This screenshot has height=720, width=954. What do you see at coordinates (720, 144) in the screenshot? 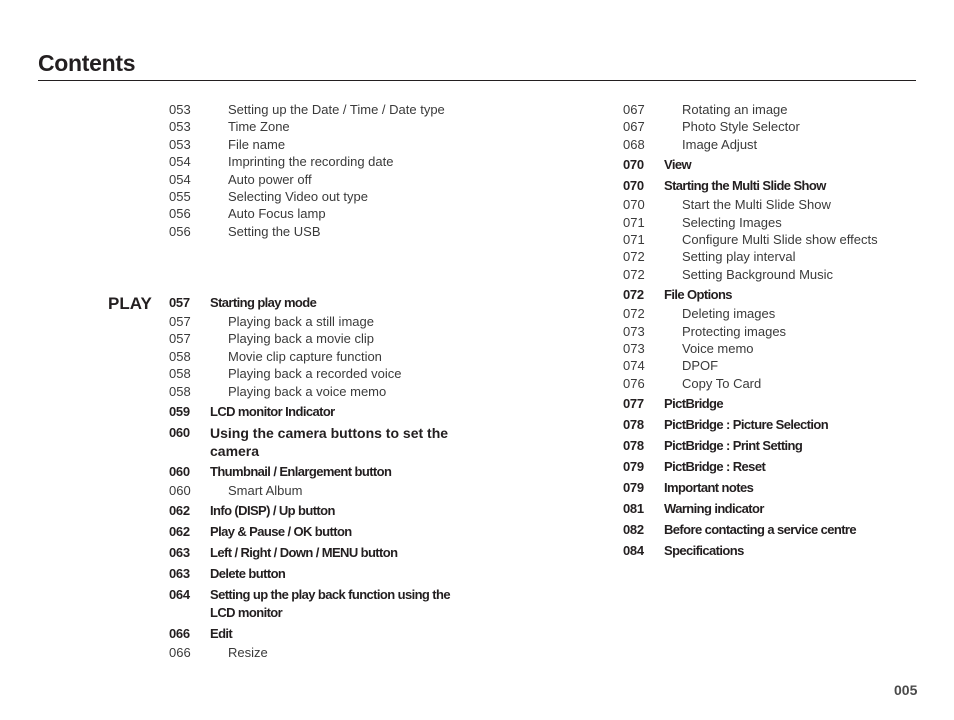
I see `toc-entry-title: Image Adjust` at bounding box center [720, 144].